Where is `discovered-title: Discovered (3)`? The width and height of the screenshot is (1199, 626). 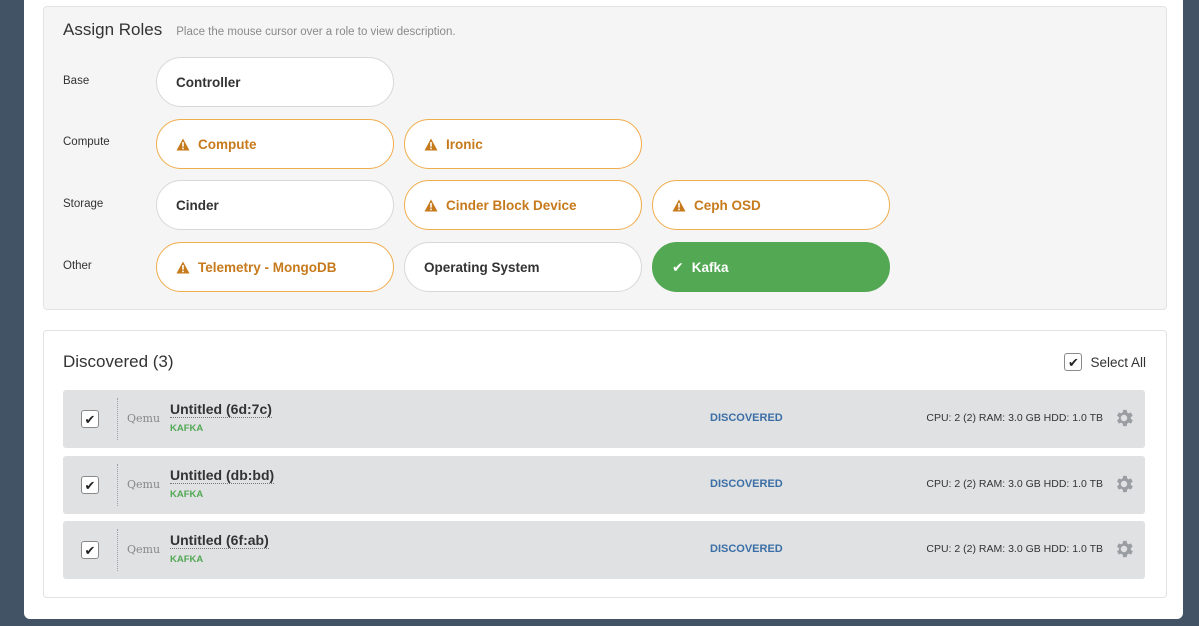 discovered-title: Discovered (3) is located at coordinates (118, 361).